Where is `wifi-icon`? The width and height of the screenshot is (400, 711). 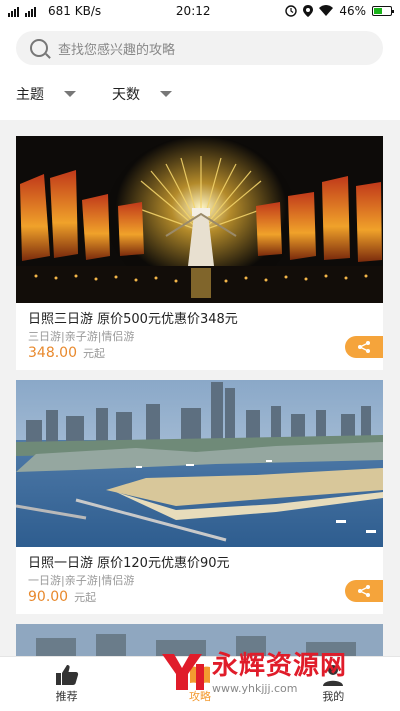 wifi-icon is located at coordinates (326, 10).